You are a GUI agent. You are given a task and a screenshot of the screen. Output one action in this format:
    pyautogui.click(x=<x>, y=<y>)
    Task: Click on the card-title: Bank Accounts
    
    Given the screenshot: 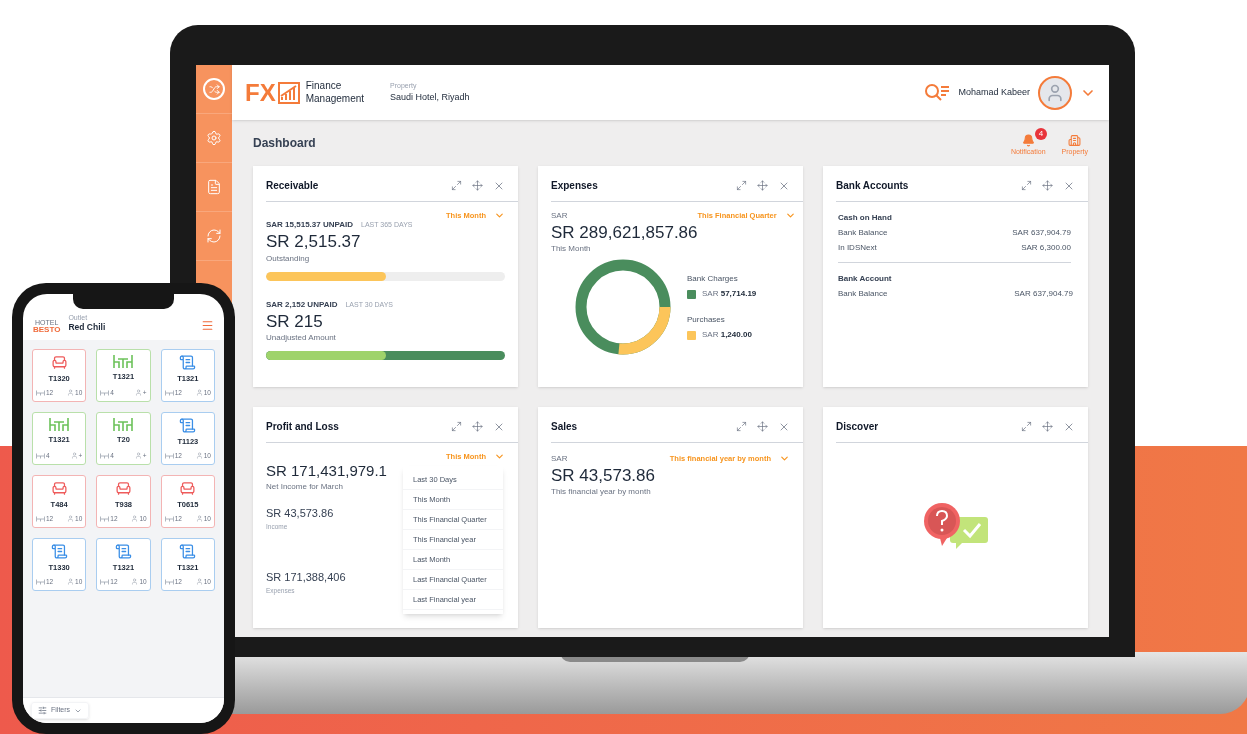 What is the action you would take?
    pyautogui.click(x=872, y=186)
    